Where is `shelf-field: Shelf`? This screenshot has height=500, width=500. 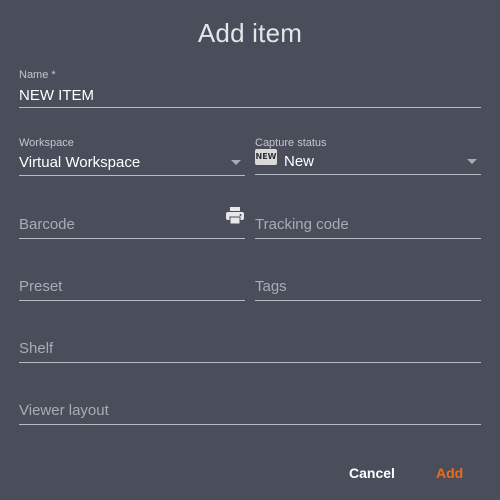 shelf-field: Shelf is located at coordinates (250, 347).